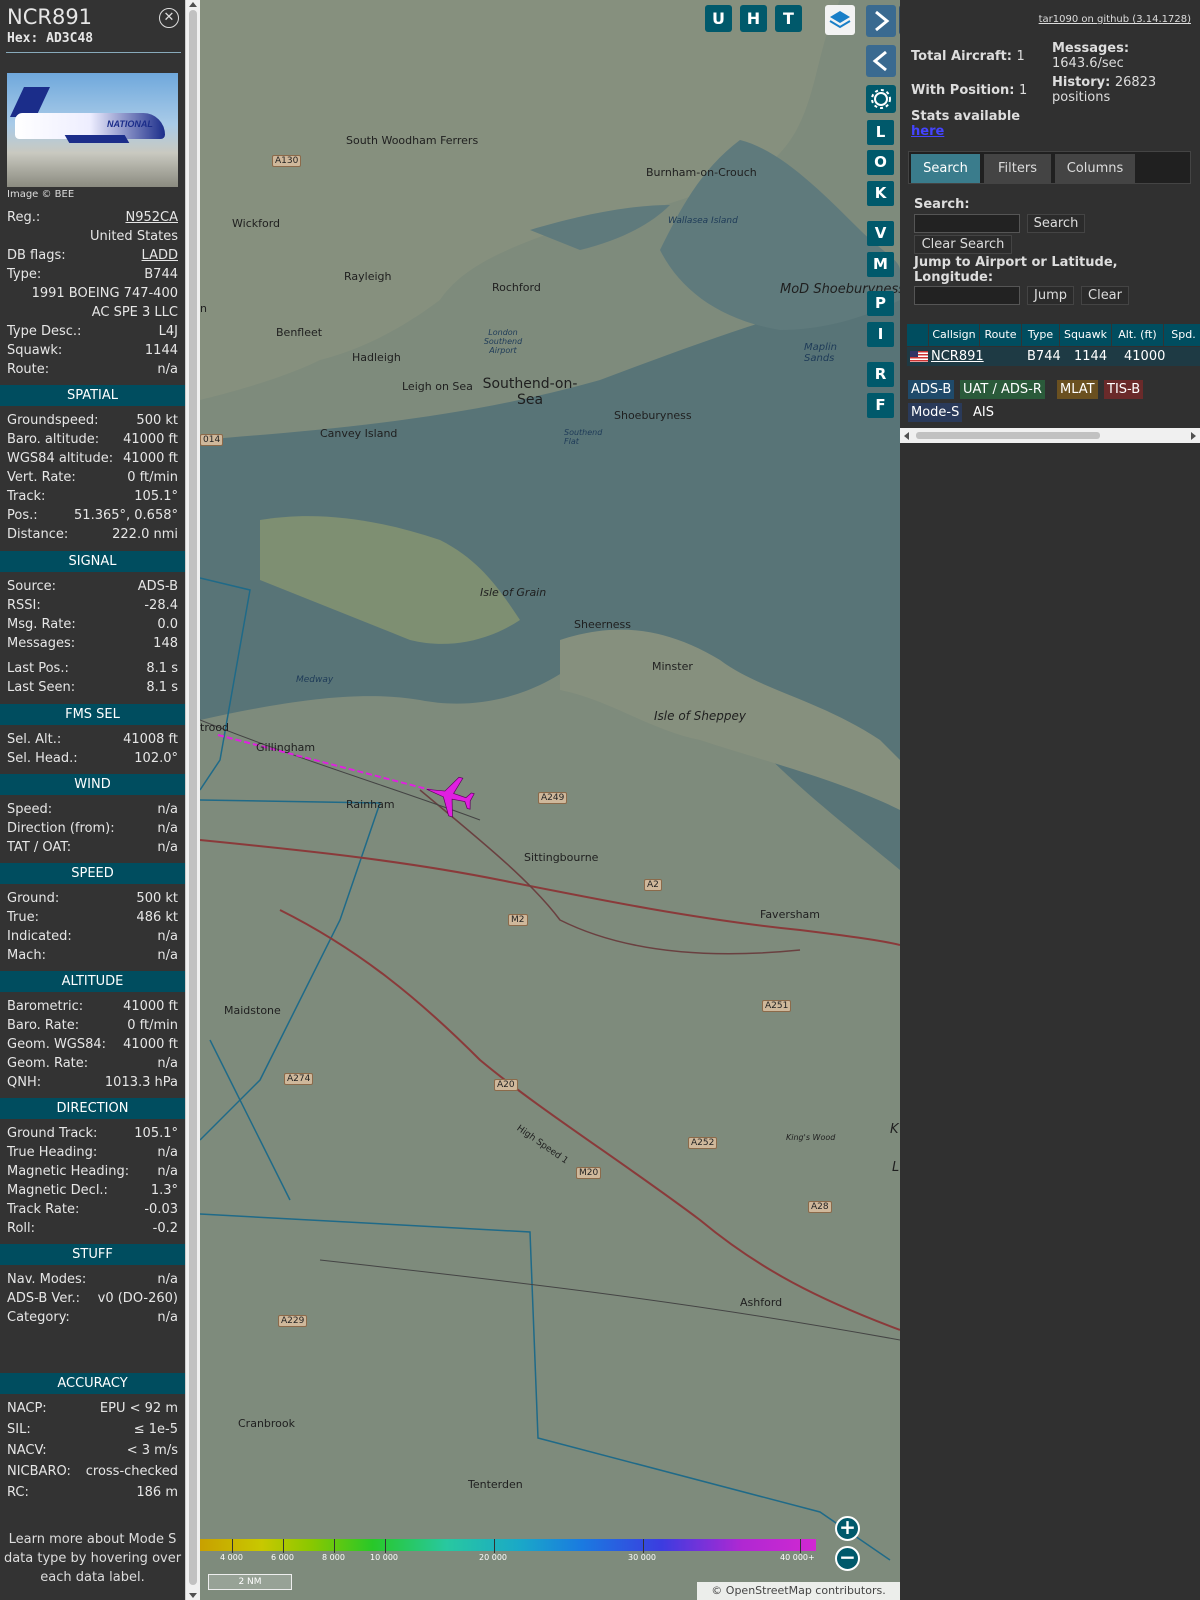 This screenshot has height=1600, width=1200. What do you see at coordinates (1041, 335) in the screenshot?
I see `column-type: Type` at bounding box center [1041, 335].